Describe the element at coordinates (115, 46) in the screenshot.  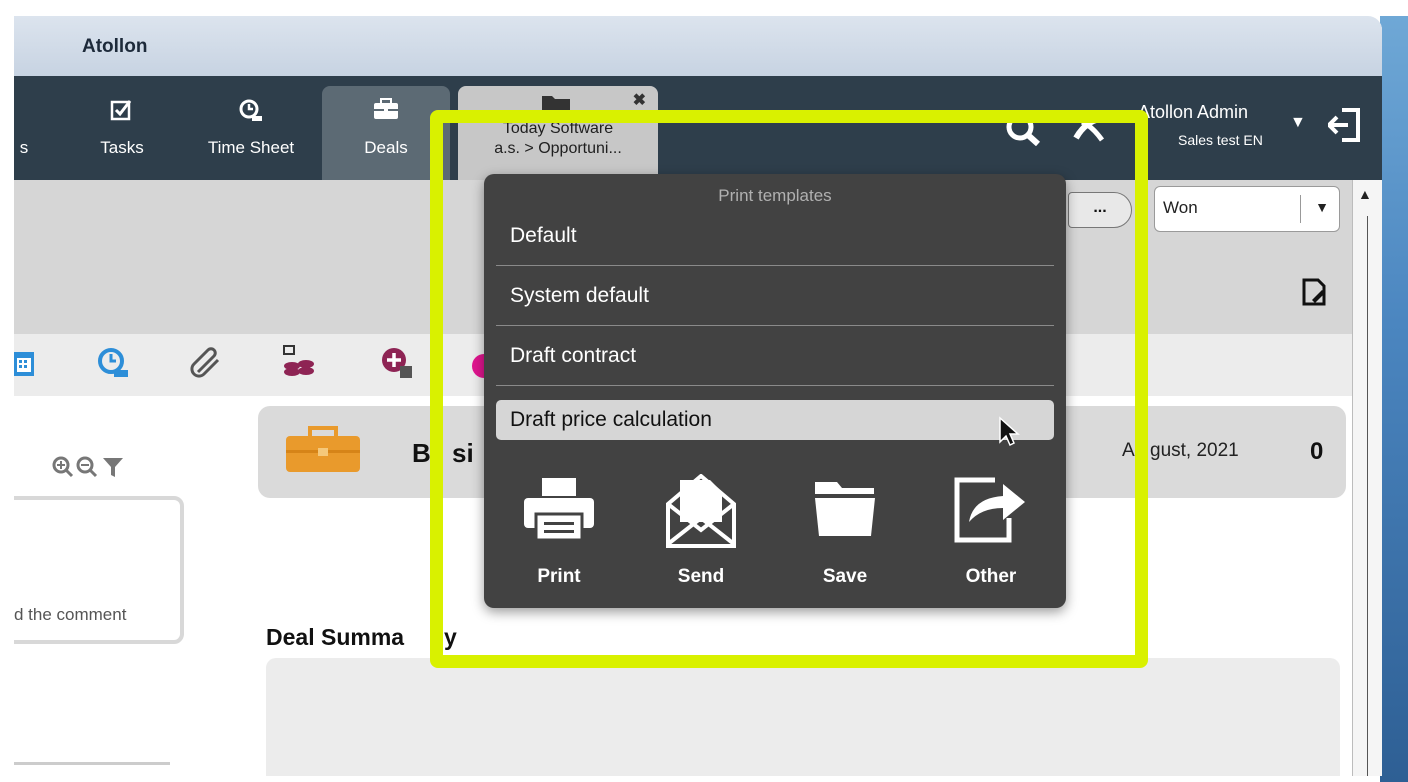
I see `app-title: Atollon` at that location.